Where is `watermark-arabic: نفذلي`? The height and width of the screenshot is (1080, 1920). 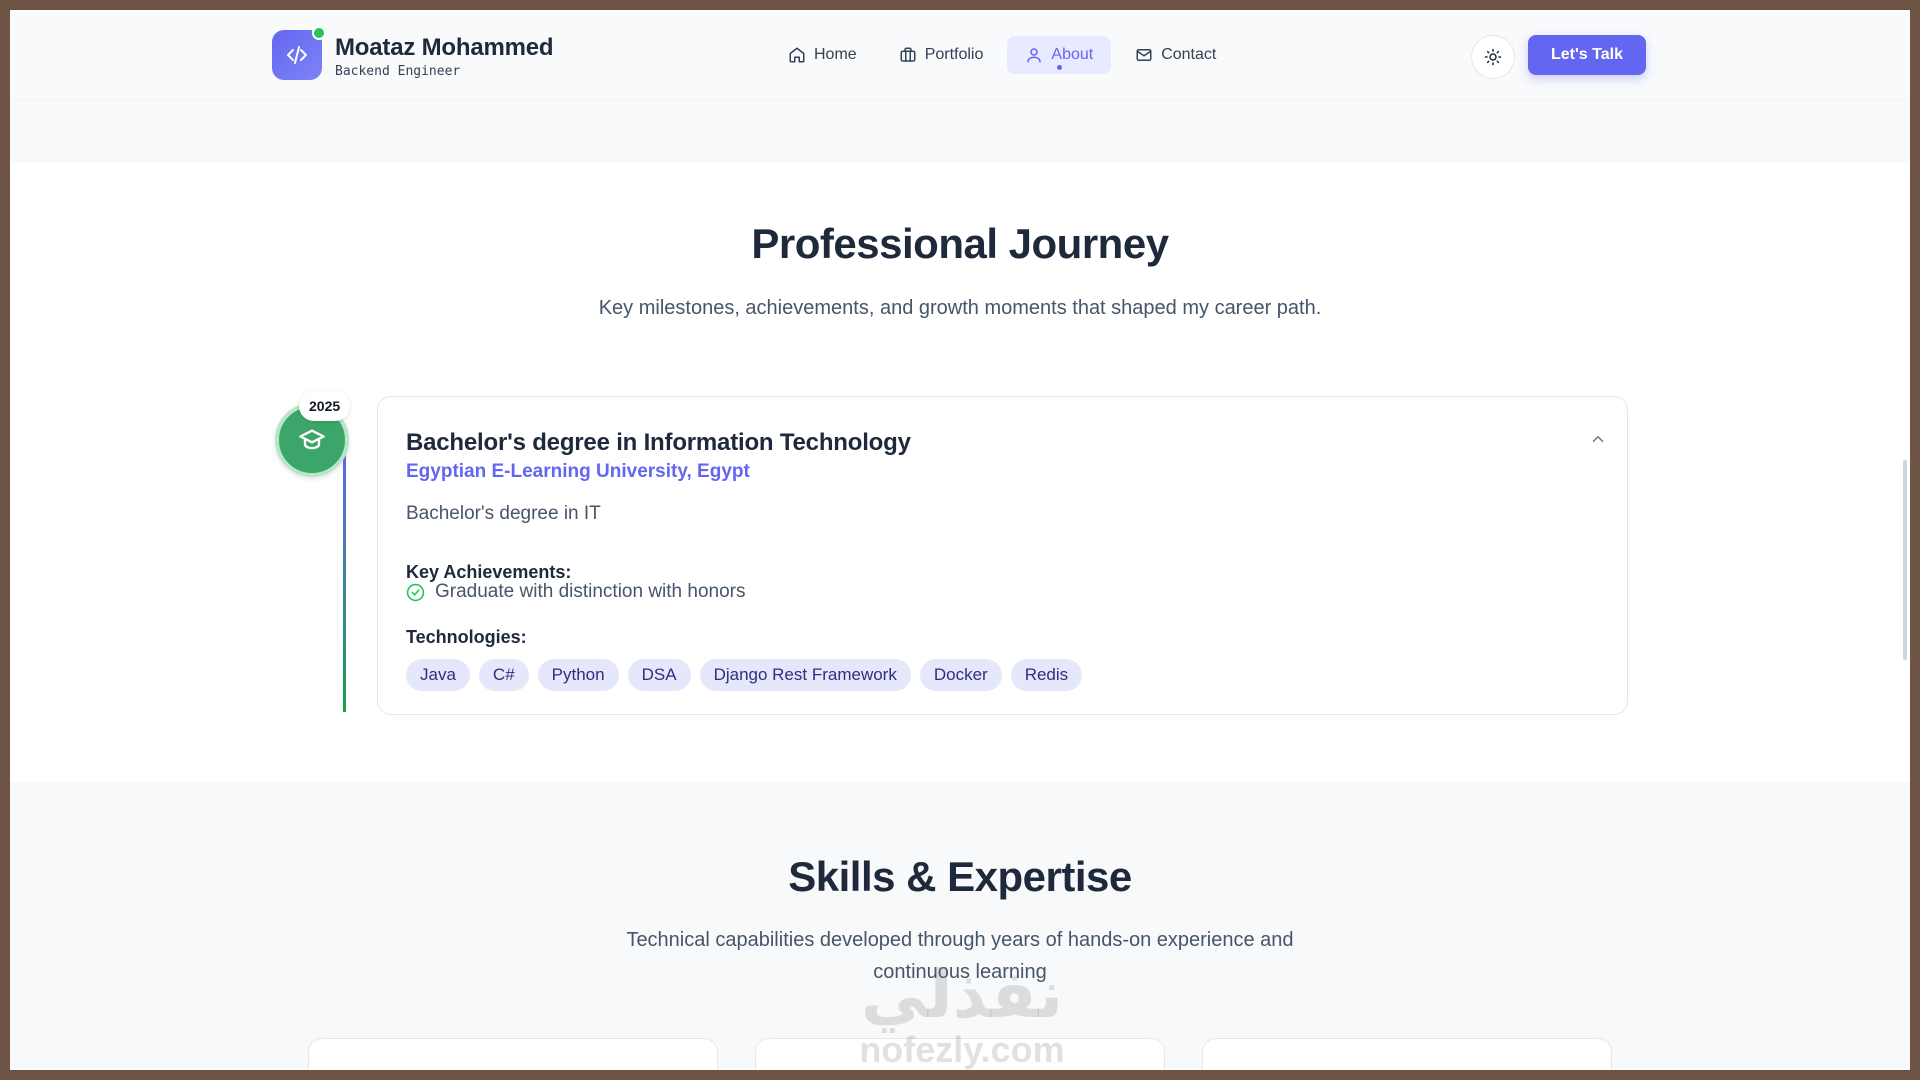 watermark-arabic: نفذلي is located at coordinates (962, 994).